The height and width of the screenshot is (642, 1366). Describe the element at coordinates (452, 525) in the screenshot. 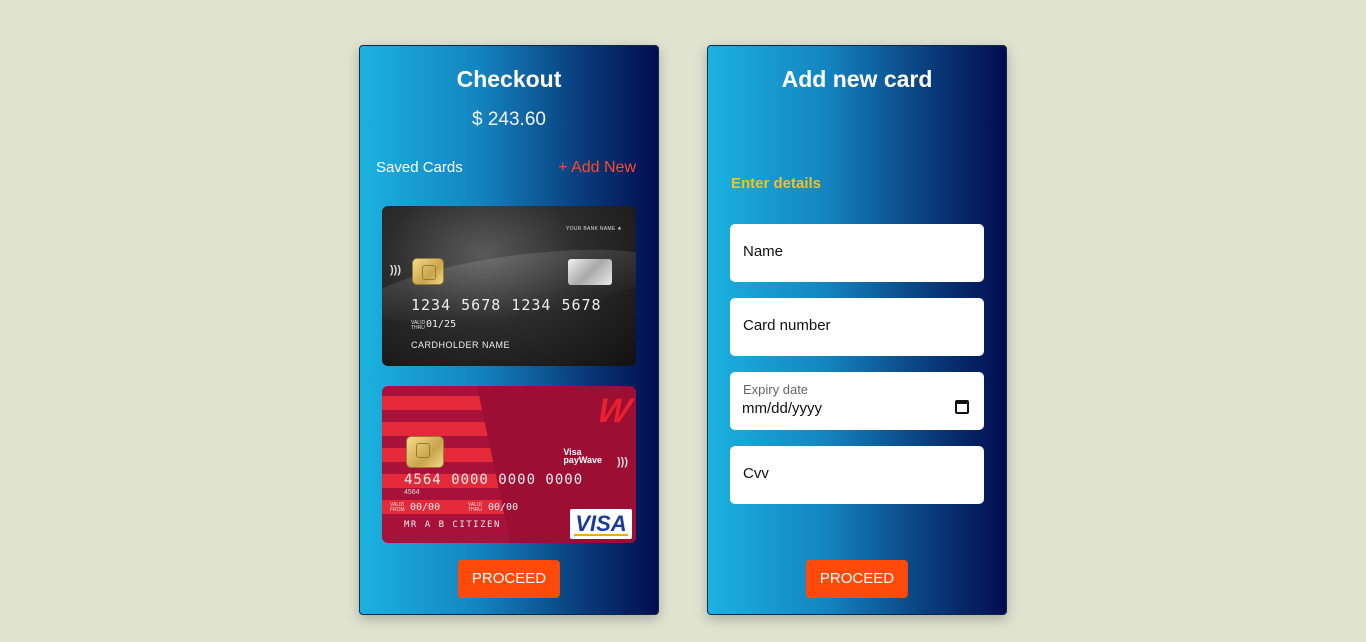

I see `card-holder-name: MR A B CITIZEN` at that location.